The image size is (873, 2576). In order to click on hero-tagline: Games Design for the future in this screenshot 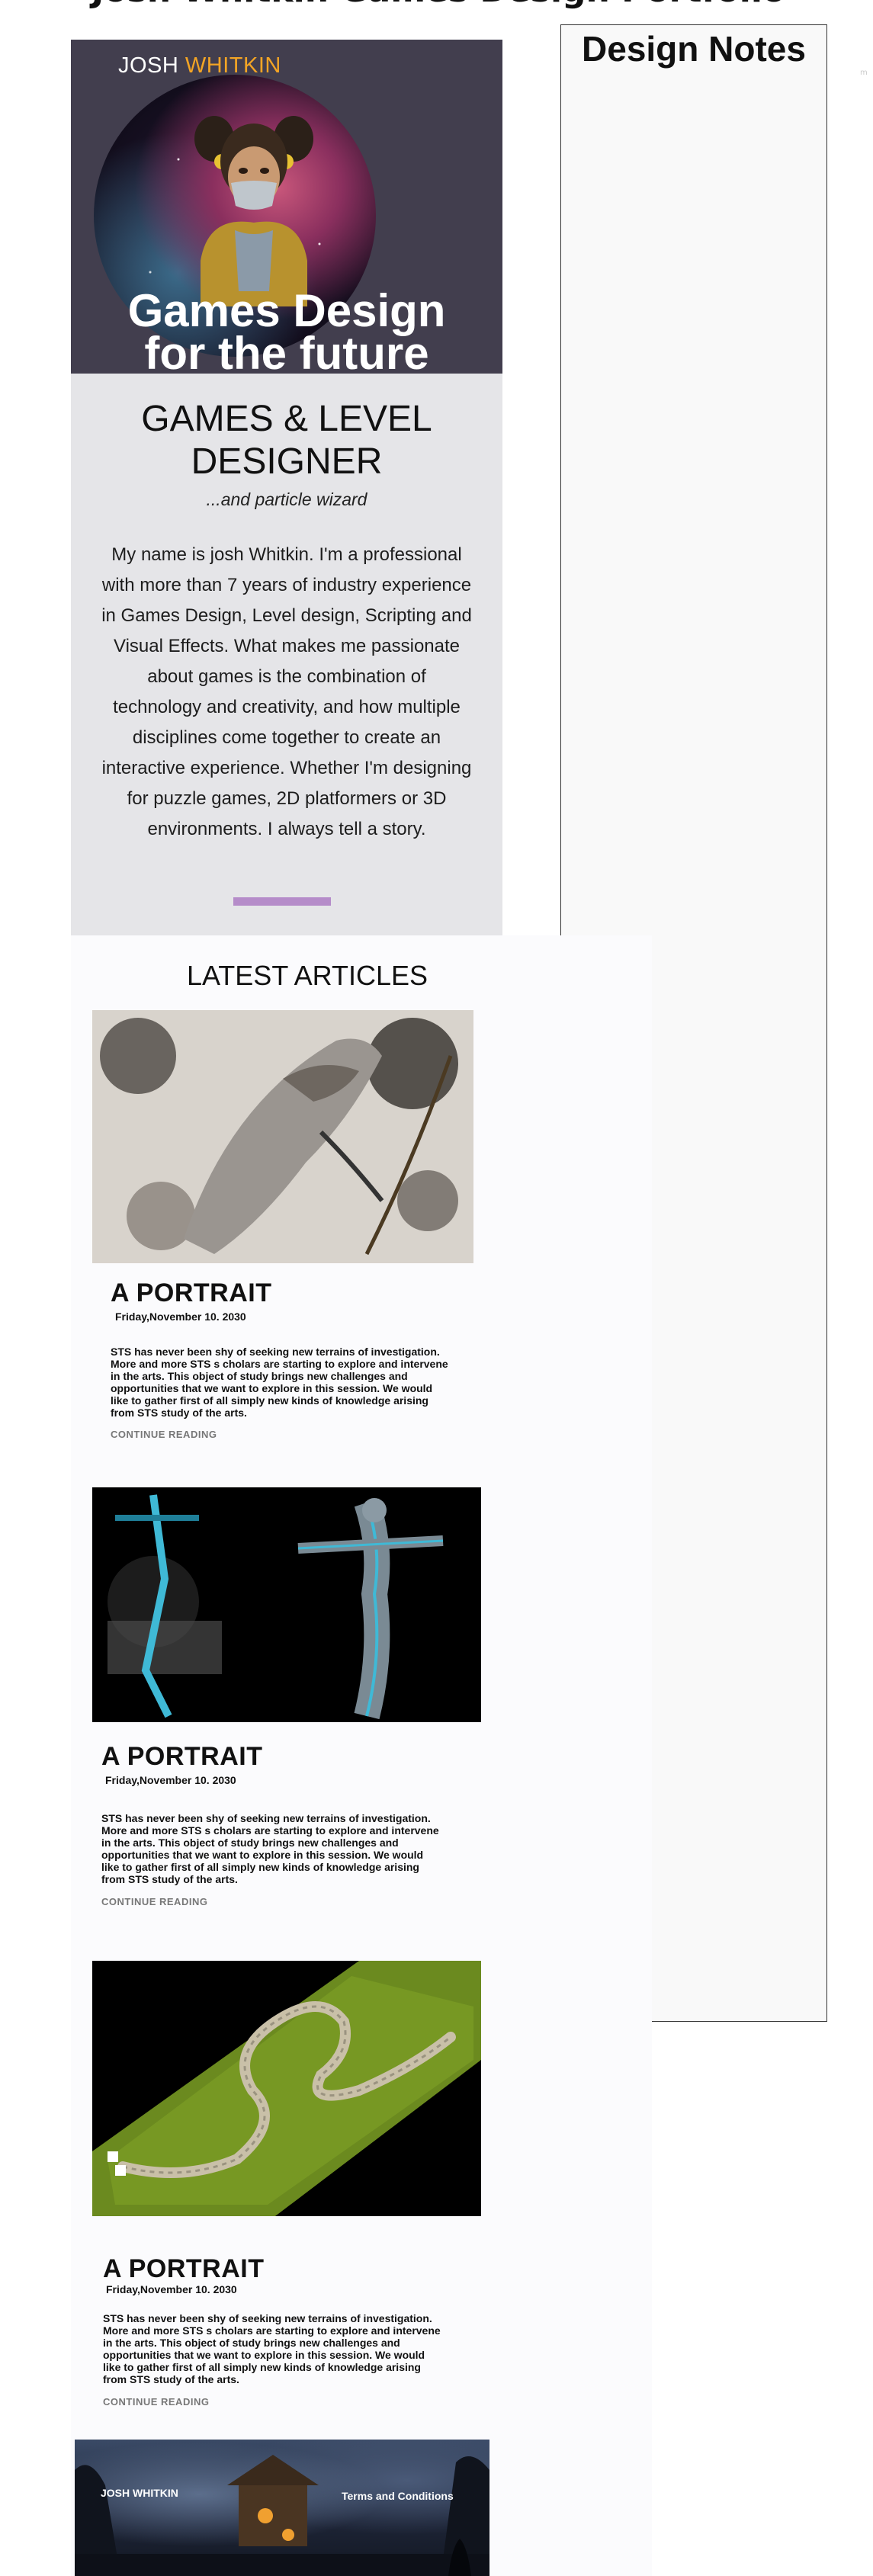, I will do `click(286, 329)`.